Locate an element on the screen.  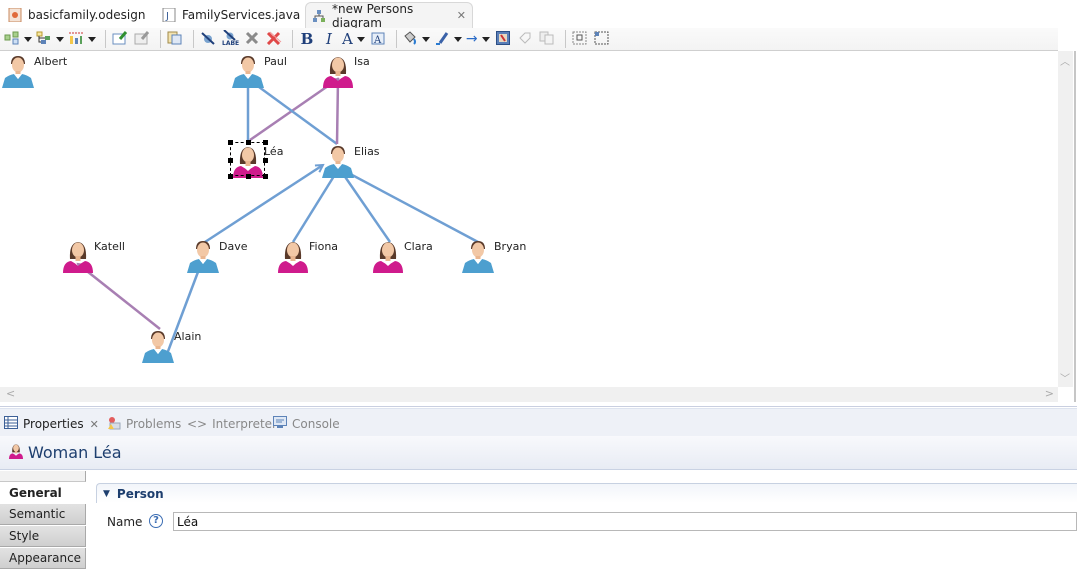
person-node-isa is located at coordinates (338, 71).